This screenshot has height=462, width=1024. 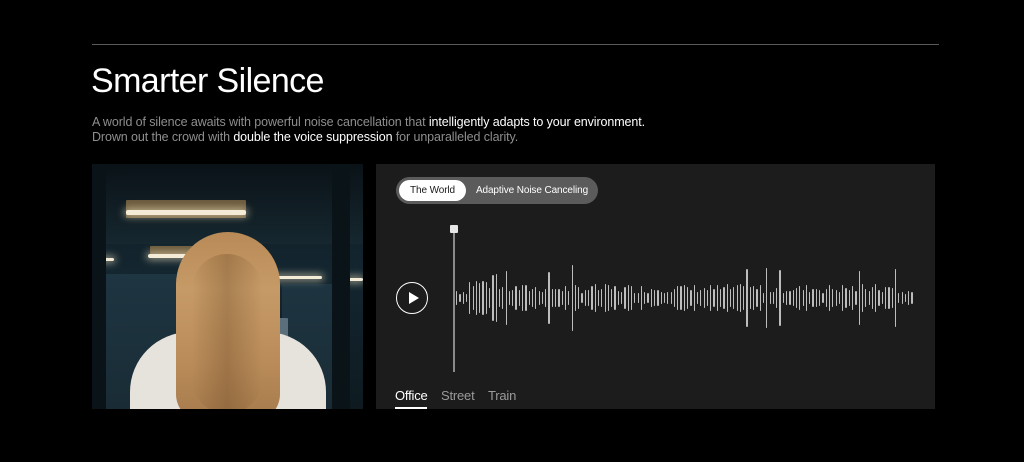 I want to click on section-divider, so click(x=515, y=44).